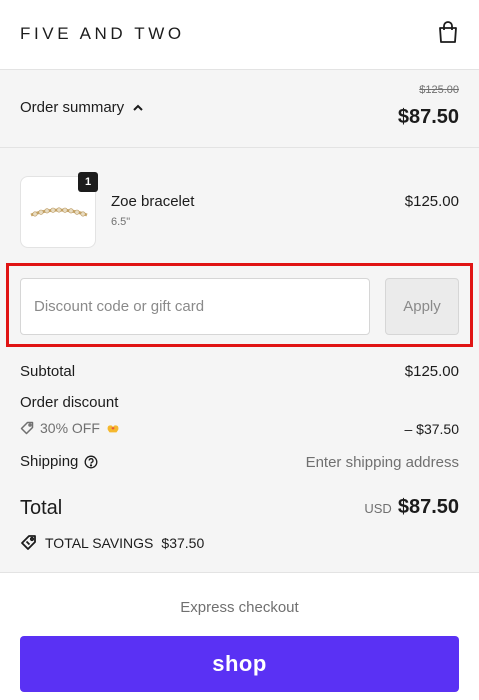 The image size is (479, 700). What do you see at coordinates (41, 508) in the screenshot?
I see `total-label: Total` at bounding box center [41, 508].